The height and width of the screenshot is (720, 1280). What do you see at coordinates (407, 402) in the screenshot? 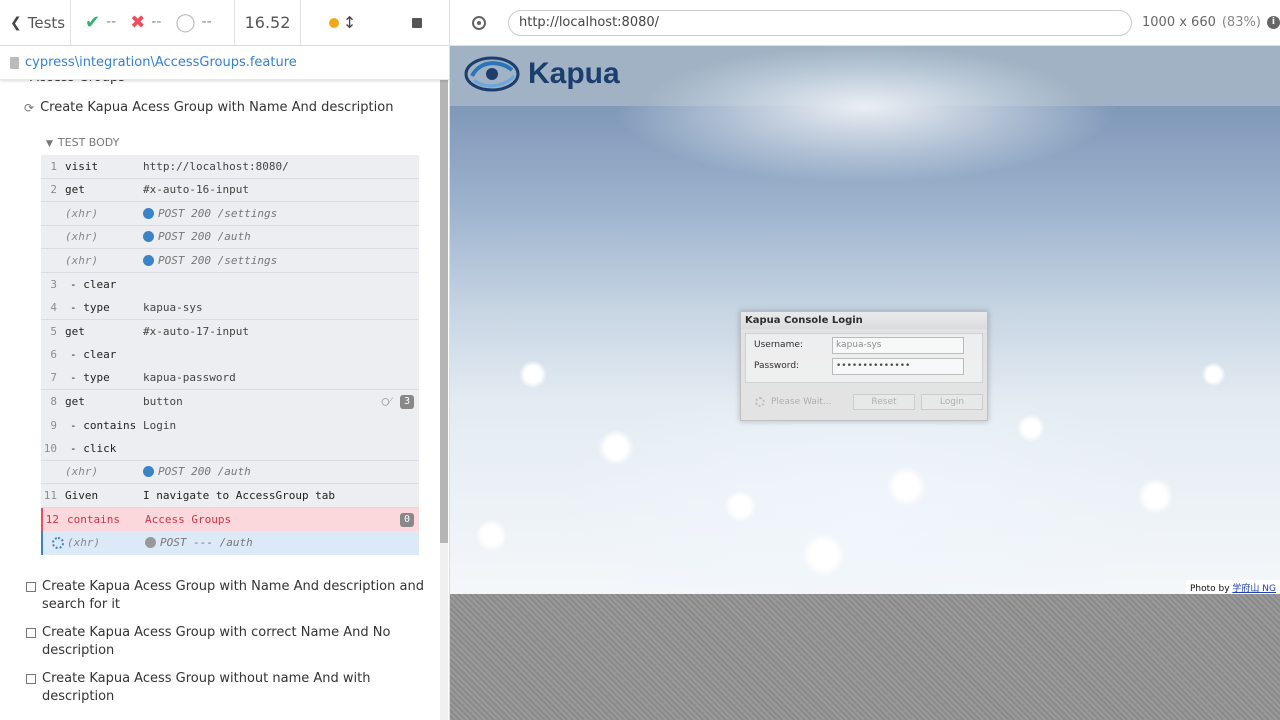
I see `element-count-badge: 3` at bounding box center [407, 402].